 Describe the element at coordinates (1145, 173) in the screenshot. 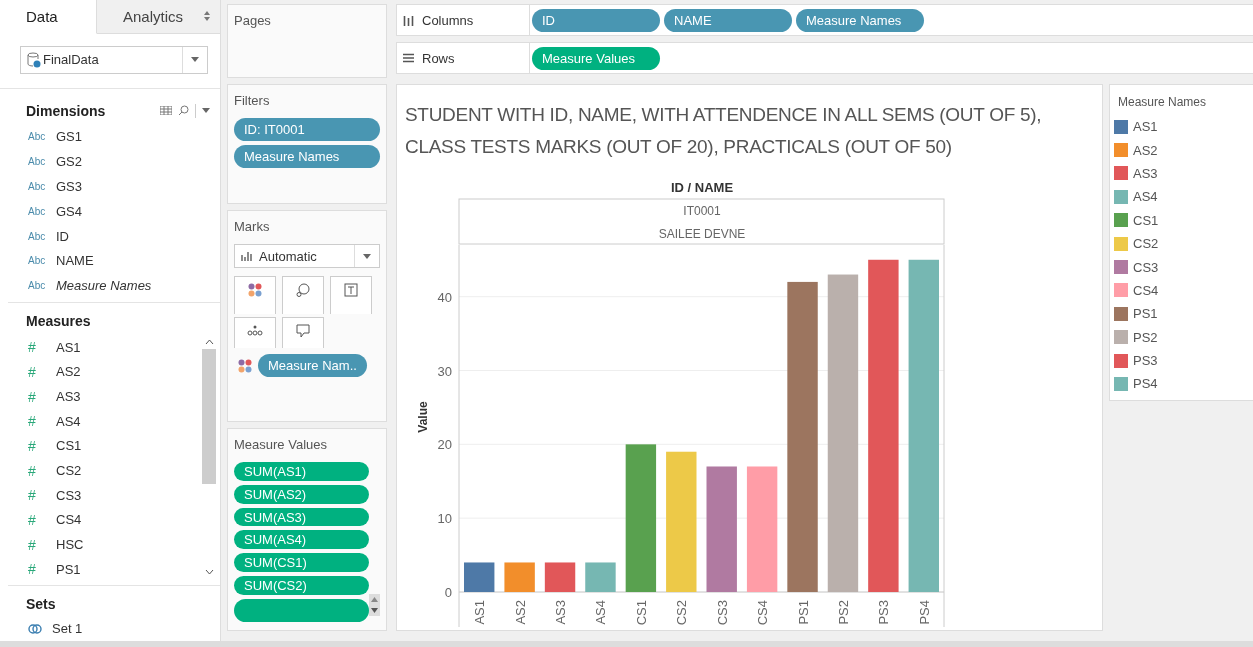

I see `legend-label: AS3` at that location.